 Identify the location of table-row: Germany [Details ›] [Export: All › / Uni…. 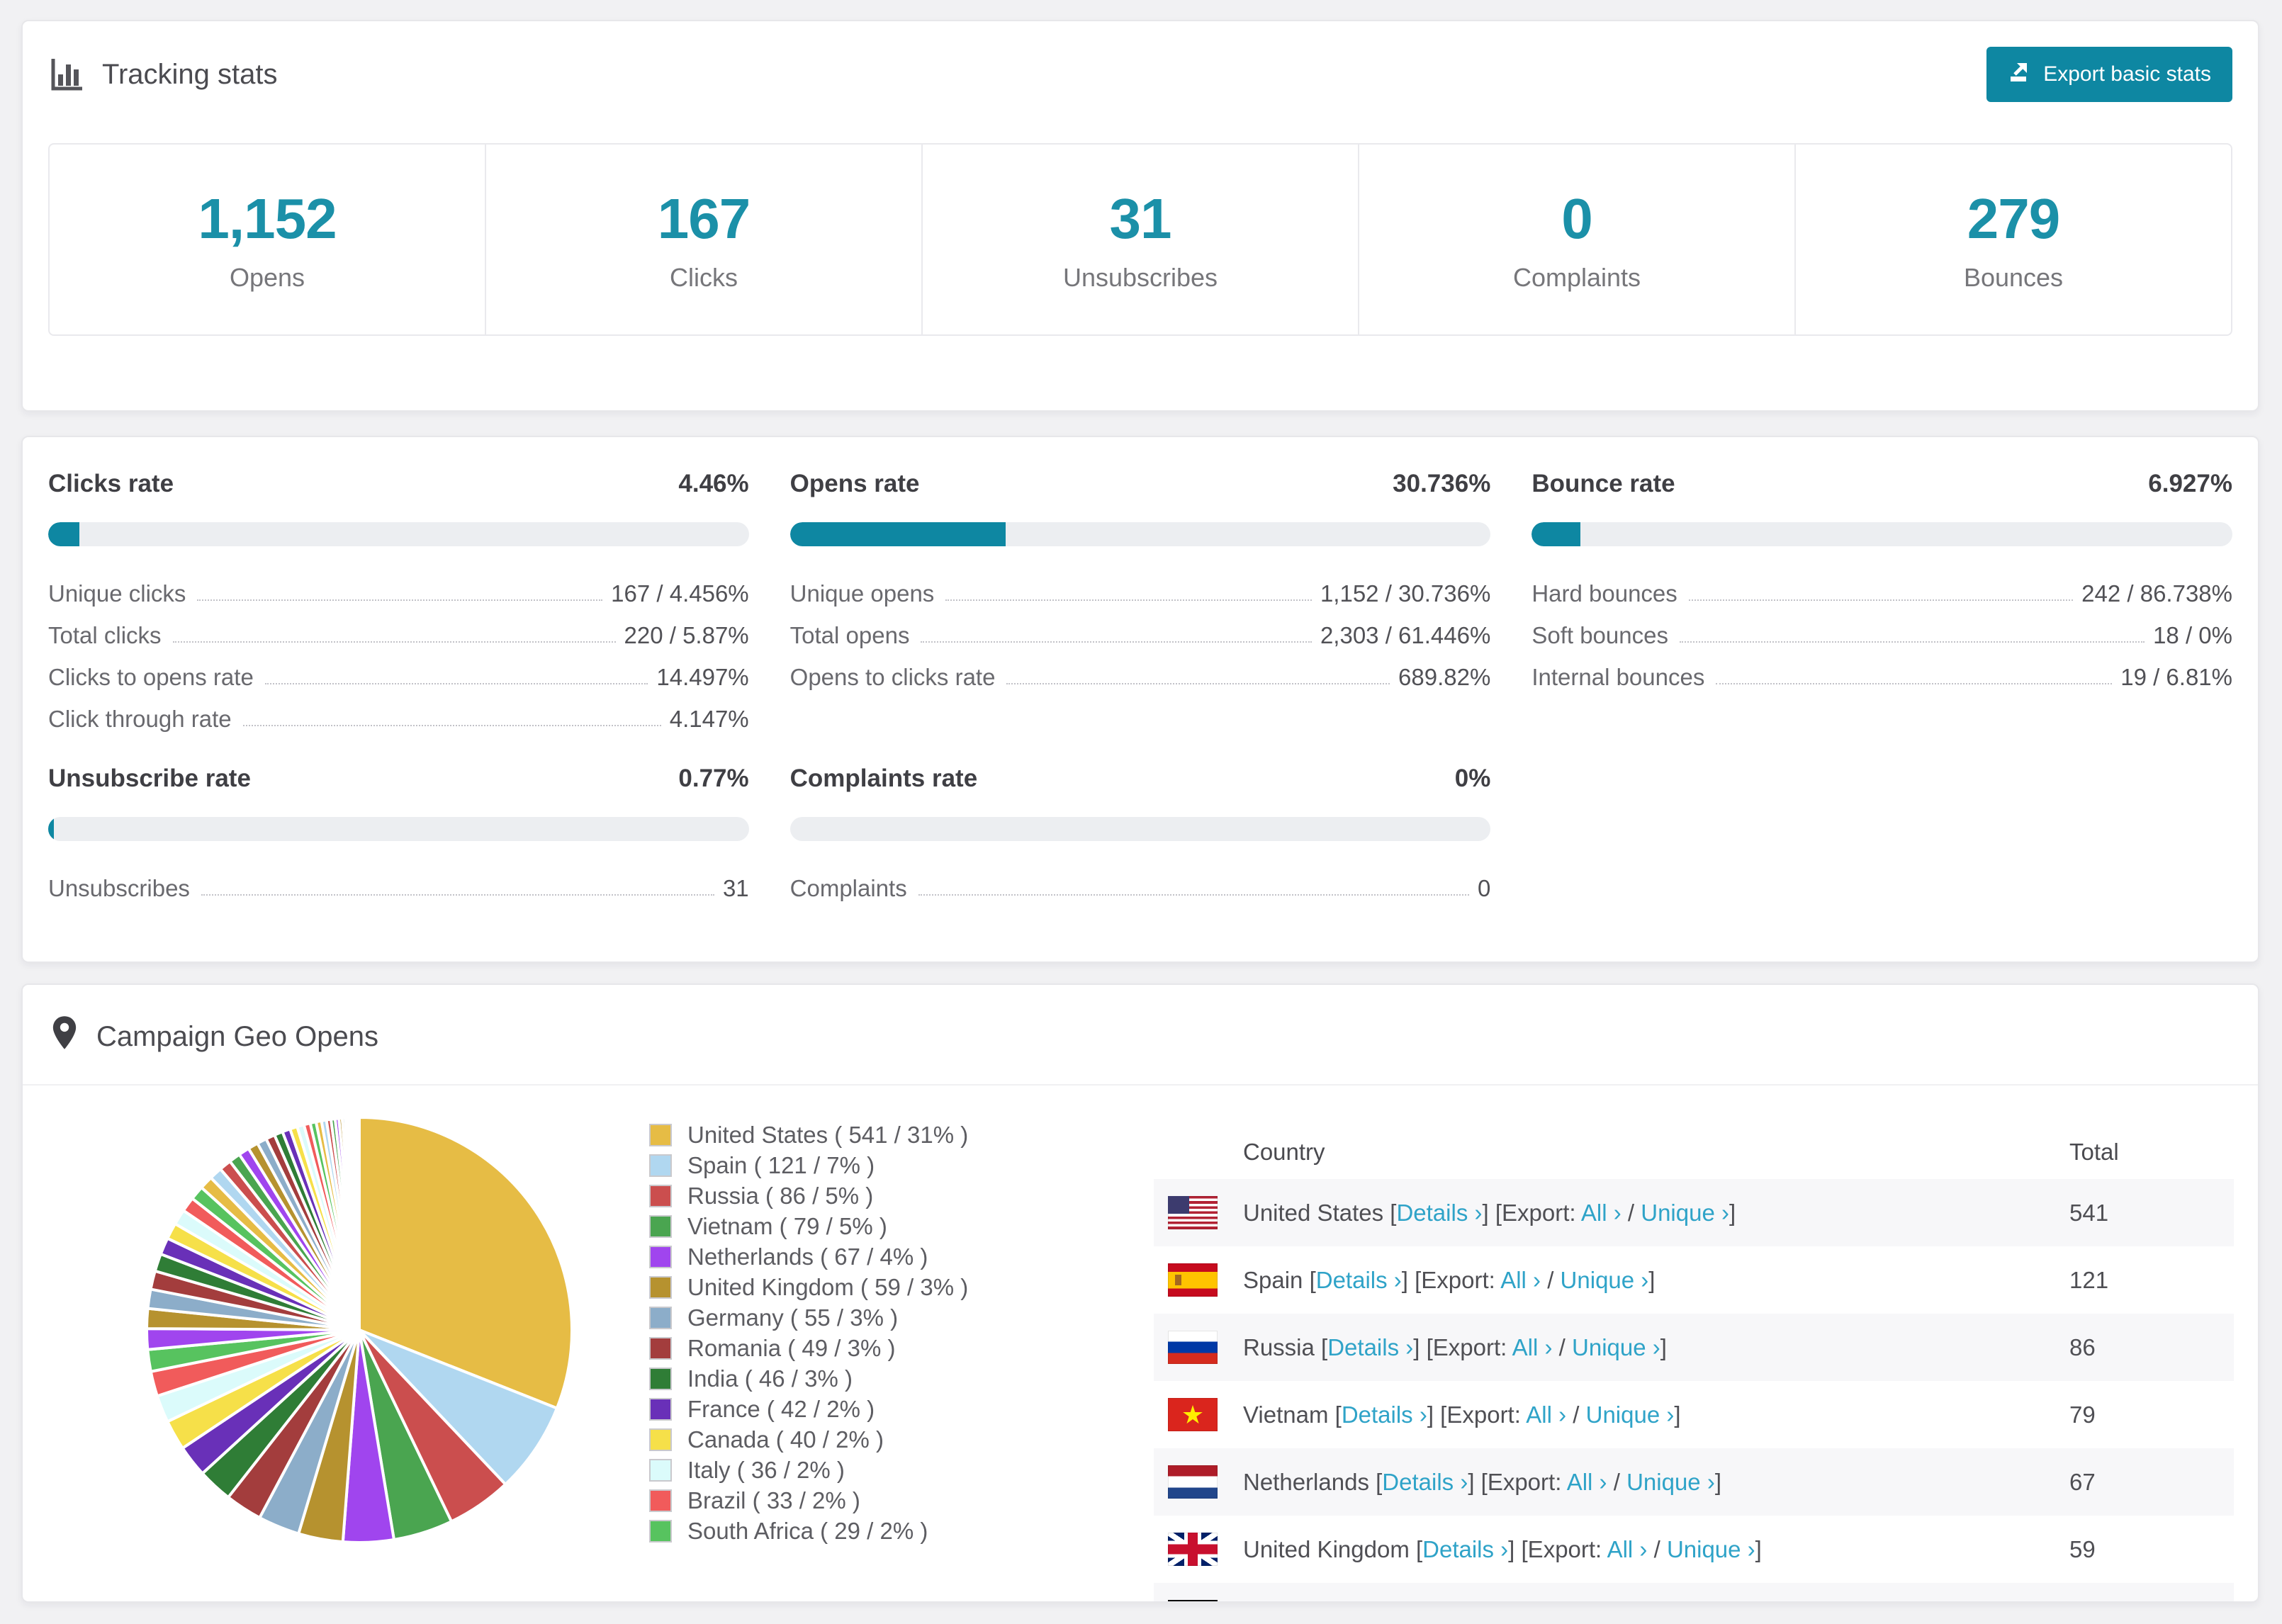
(1694, 1592).